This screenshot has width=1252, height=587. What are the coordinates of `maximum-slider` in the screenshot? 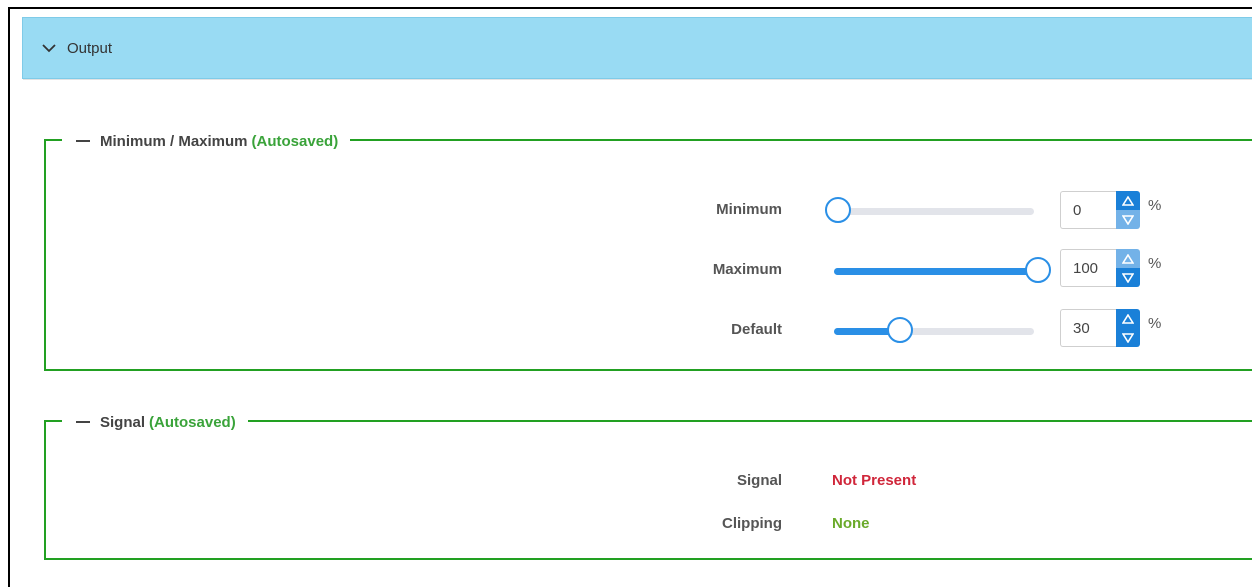 It's located at (949, 270).